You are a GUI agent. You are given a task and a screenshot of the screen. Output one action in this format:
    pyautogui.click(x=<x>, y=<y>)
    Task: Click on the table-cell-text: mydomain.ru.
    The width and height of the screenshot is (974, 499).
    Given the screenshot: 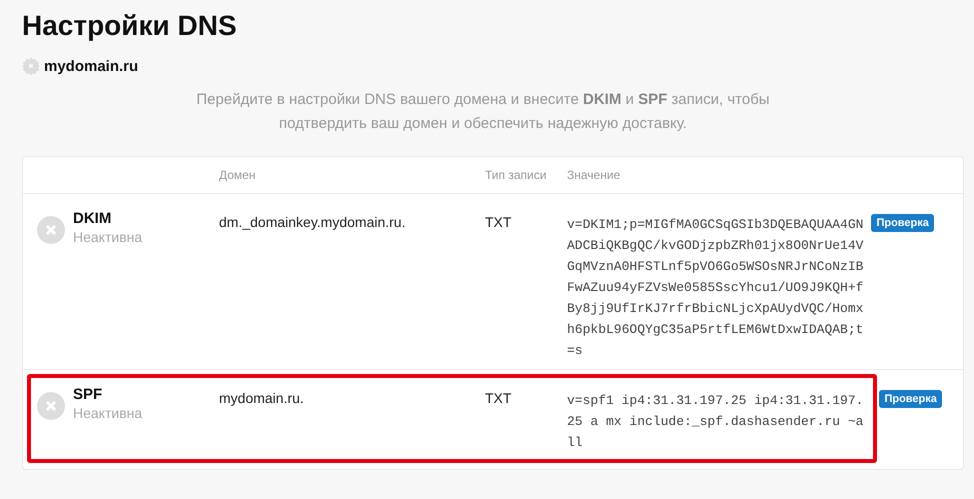 What is the action you would take?
    pyautogui.click(x=262, y=398)
    